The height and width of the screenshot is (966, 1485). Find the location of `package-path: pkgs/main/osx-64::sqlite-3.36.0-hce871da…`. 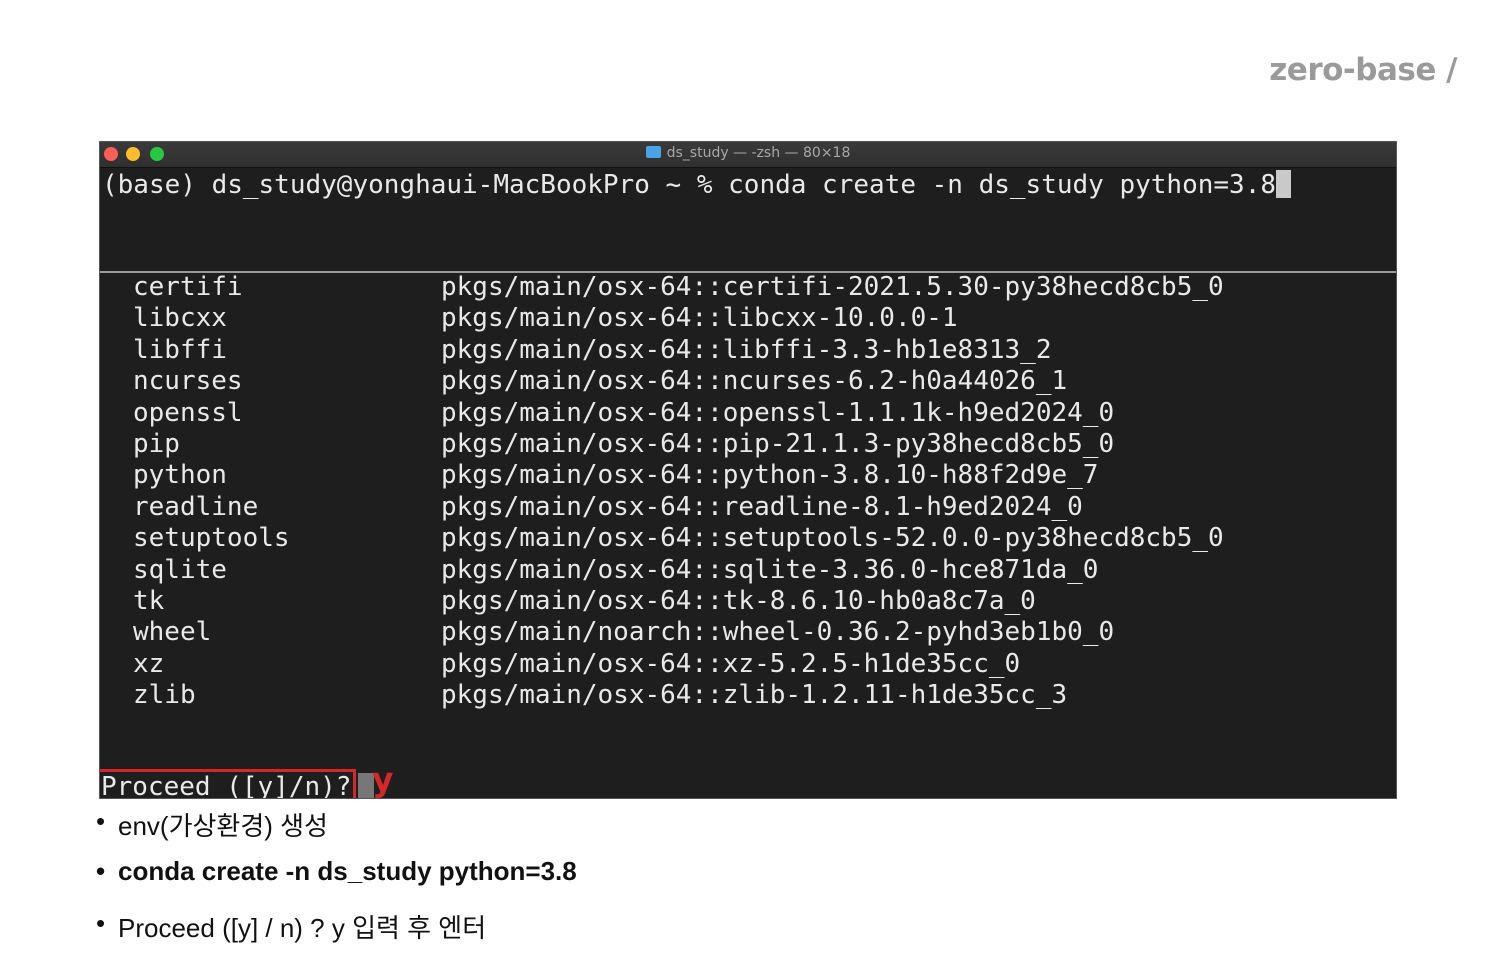

package-path: pkgs/main/osx-64::sqlite-3.36.0-hce871da… is located at coordinates (770, 569).